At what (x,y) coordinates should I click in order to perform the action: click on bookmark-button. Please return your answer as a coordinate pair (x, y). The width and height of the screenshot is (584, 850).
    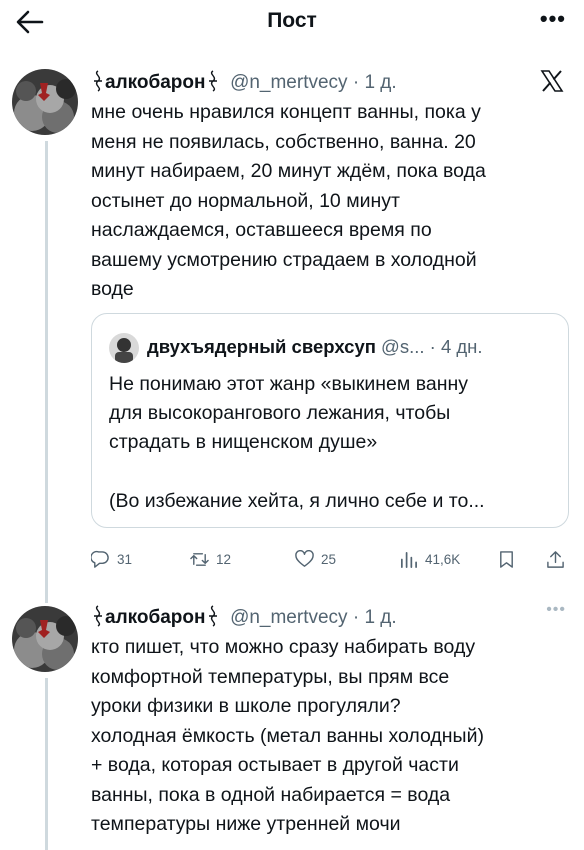
    Looking at the image, I should click on (510, 559).